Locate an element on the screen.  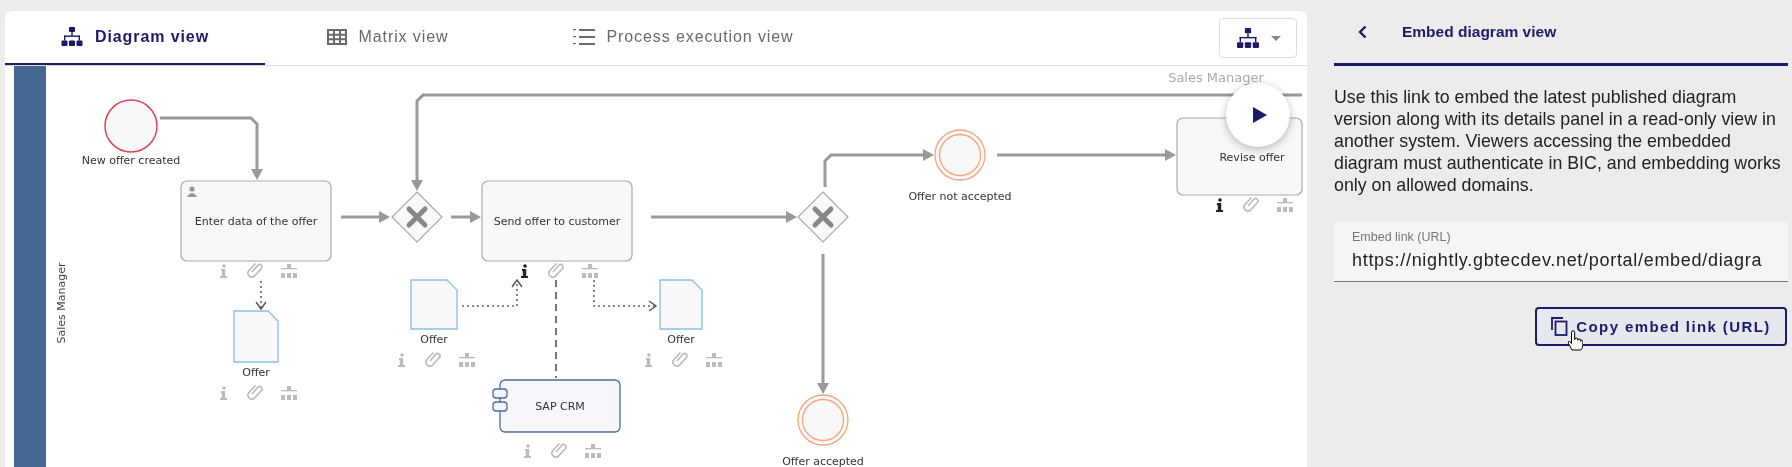
view-dropdown-button is located at coordinates (1258, 38).